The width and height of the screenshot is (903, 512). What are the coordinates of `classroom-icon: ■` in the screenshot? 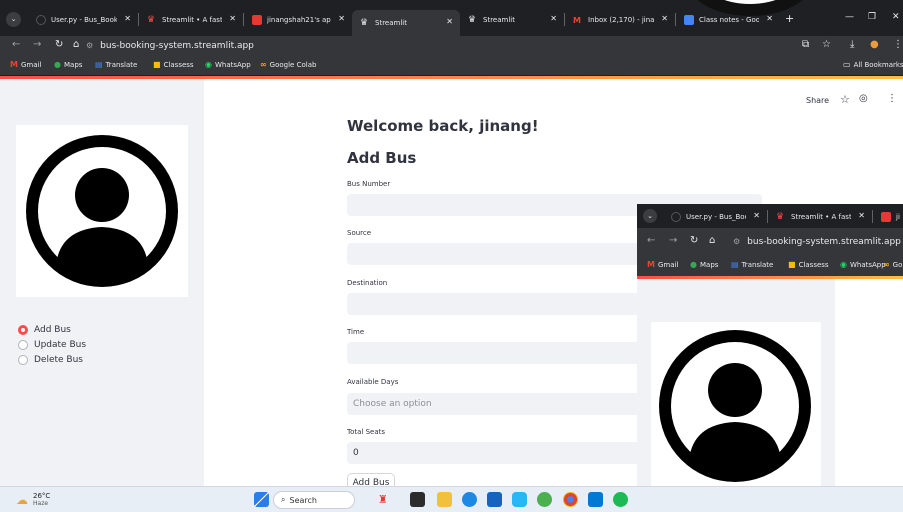 It's located at (157, 64).